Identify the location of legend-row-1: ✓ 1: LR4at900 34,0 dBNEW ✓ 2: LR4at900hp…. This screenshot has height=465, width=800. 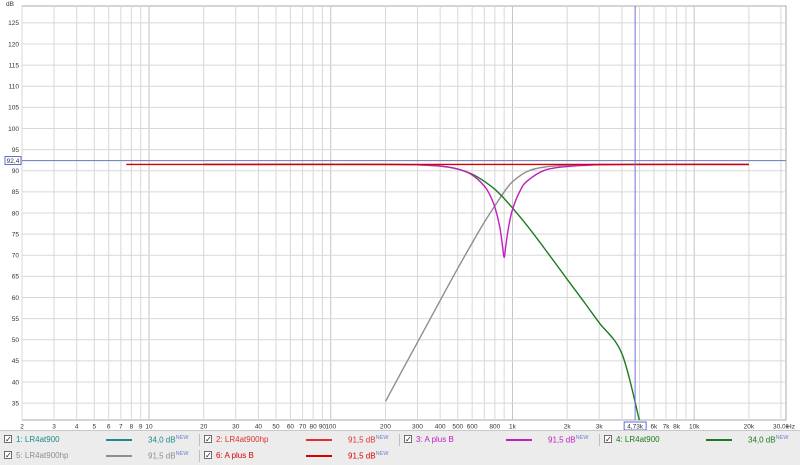
(400, 440).